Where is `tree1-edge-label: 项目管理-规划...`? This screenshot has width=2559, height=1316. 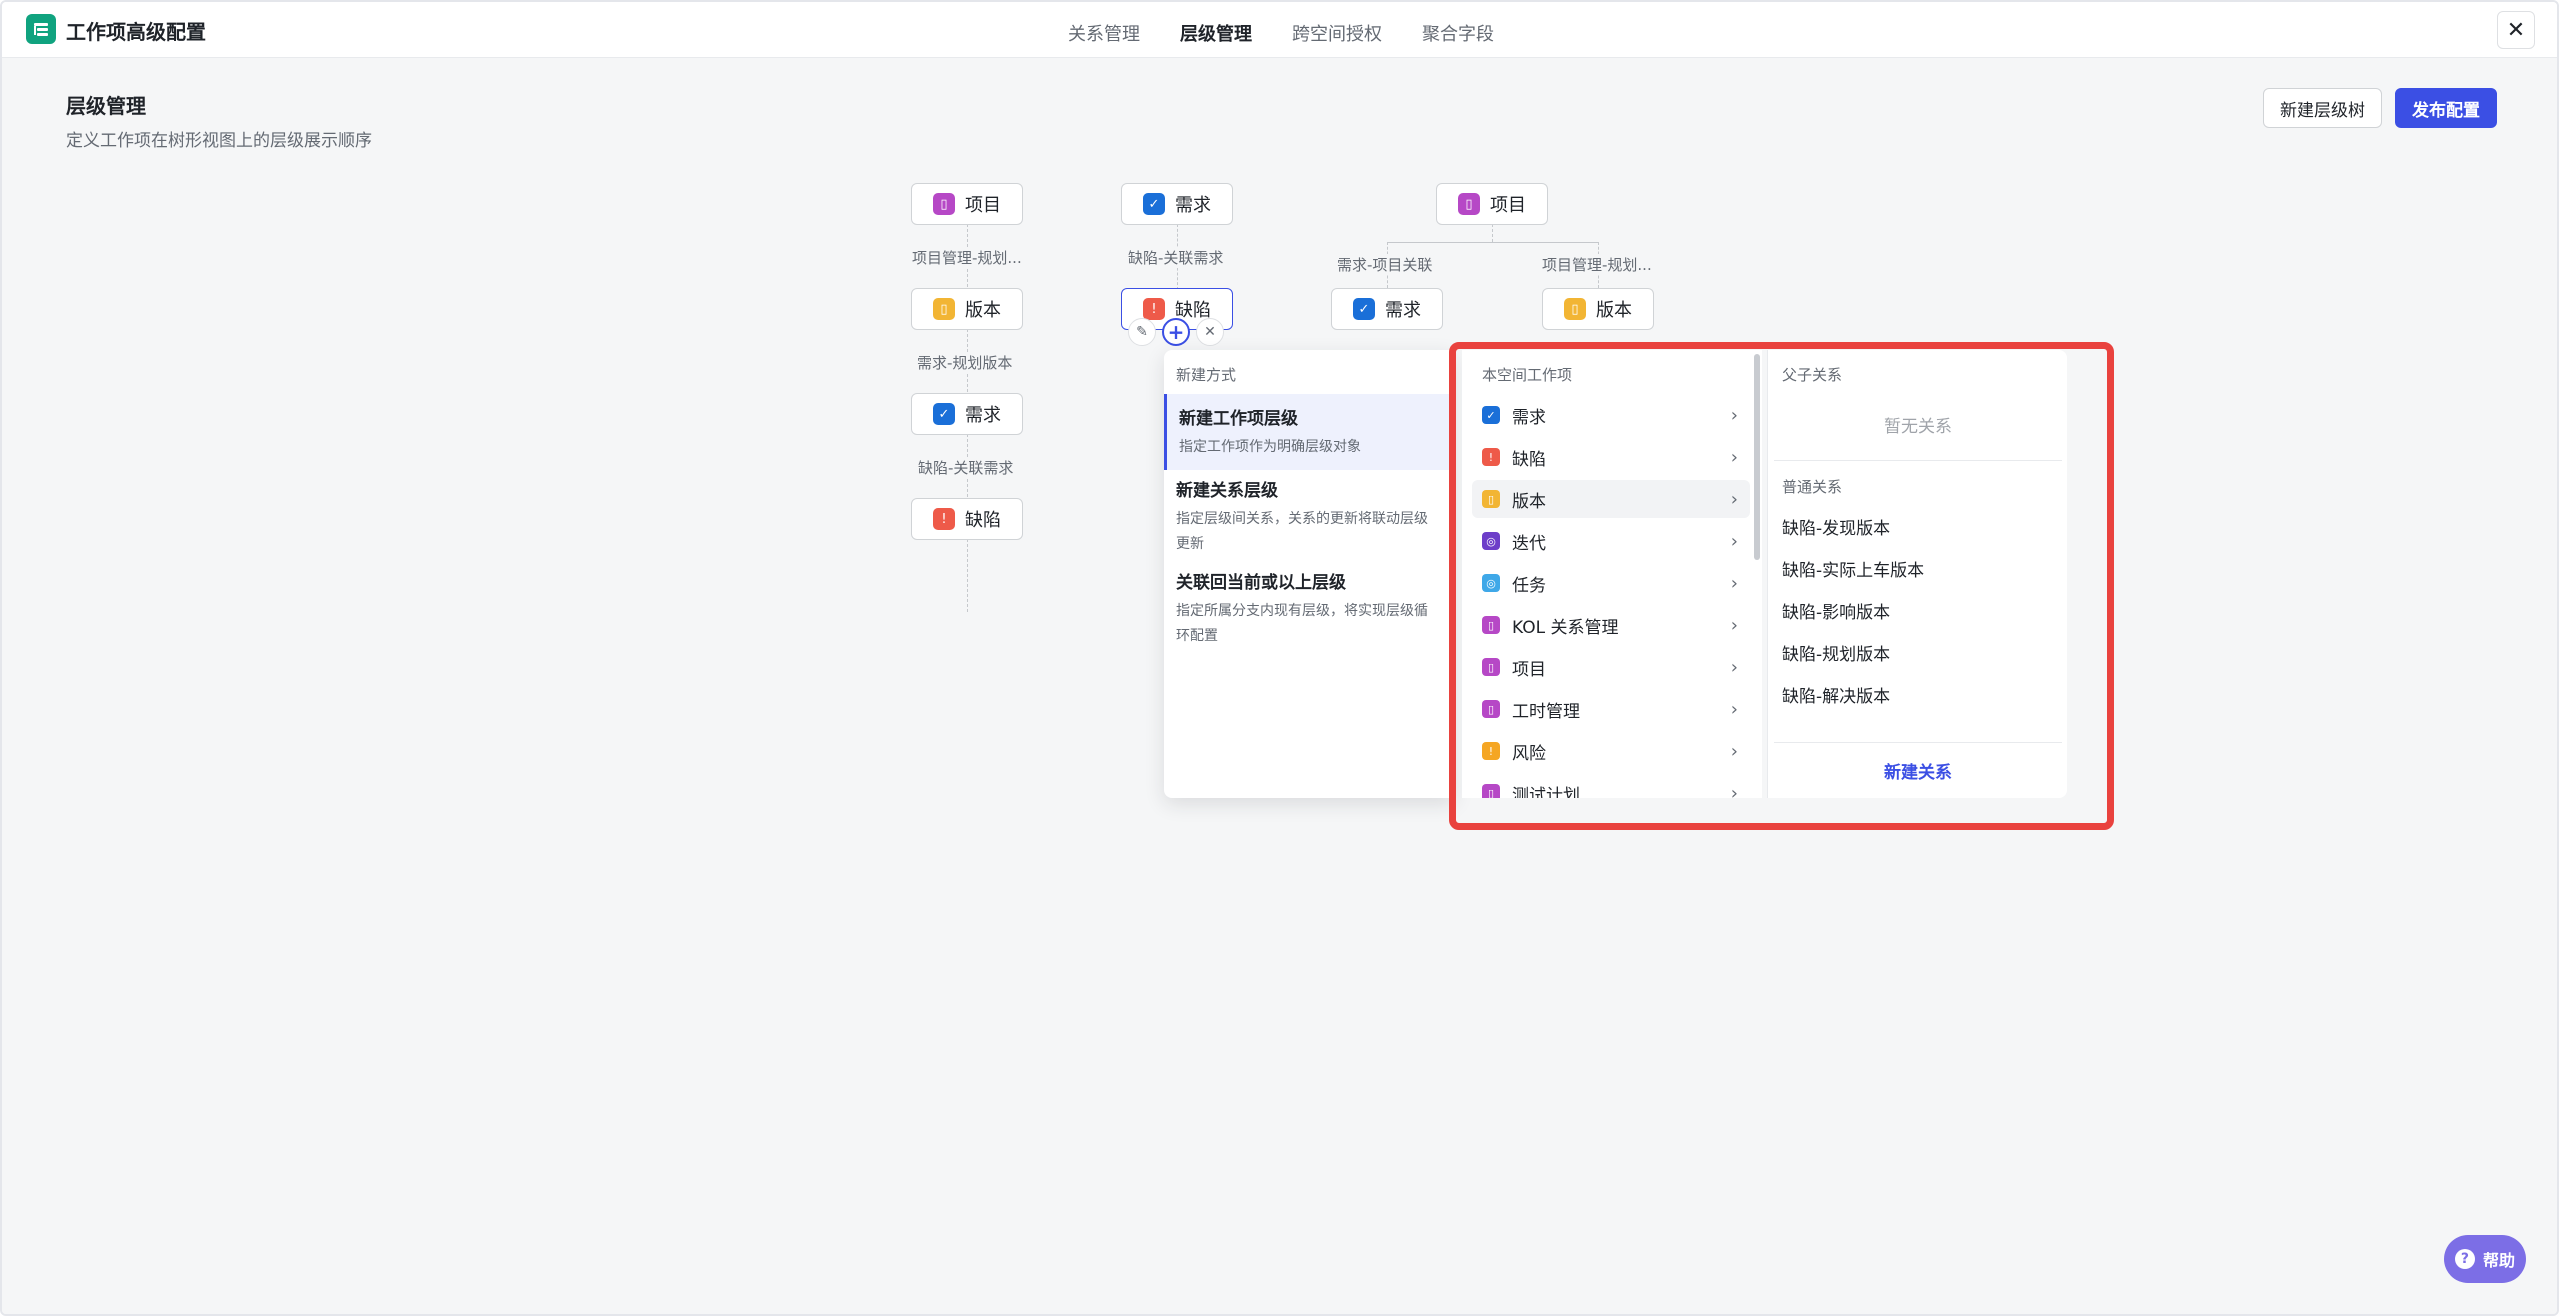 tree1-edge-label: 项目管理-规划... is located at coordinates (967, 257).